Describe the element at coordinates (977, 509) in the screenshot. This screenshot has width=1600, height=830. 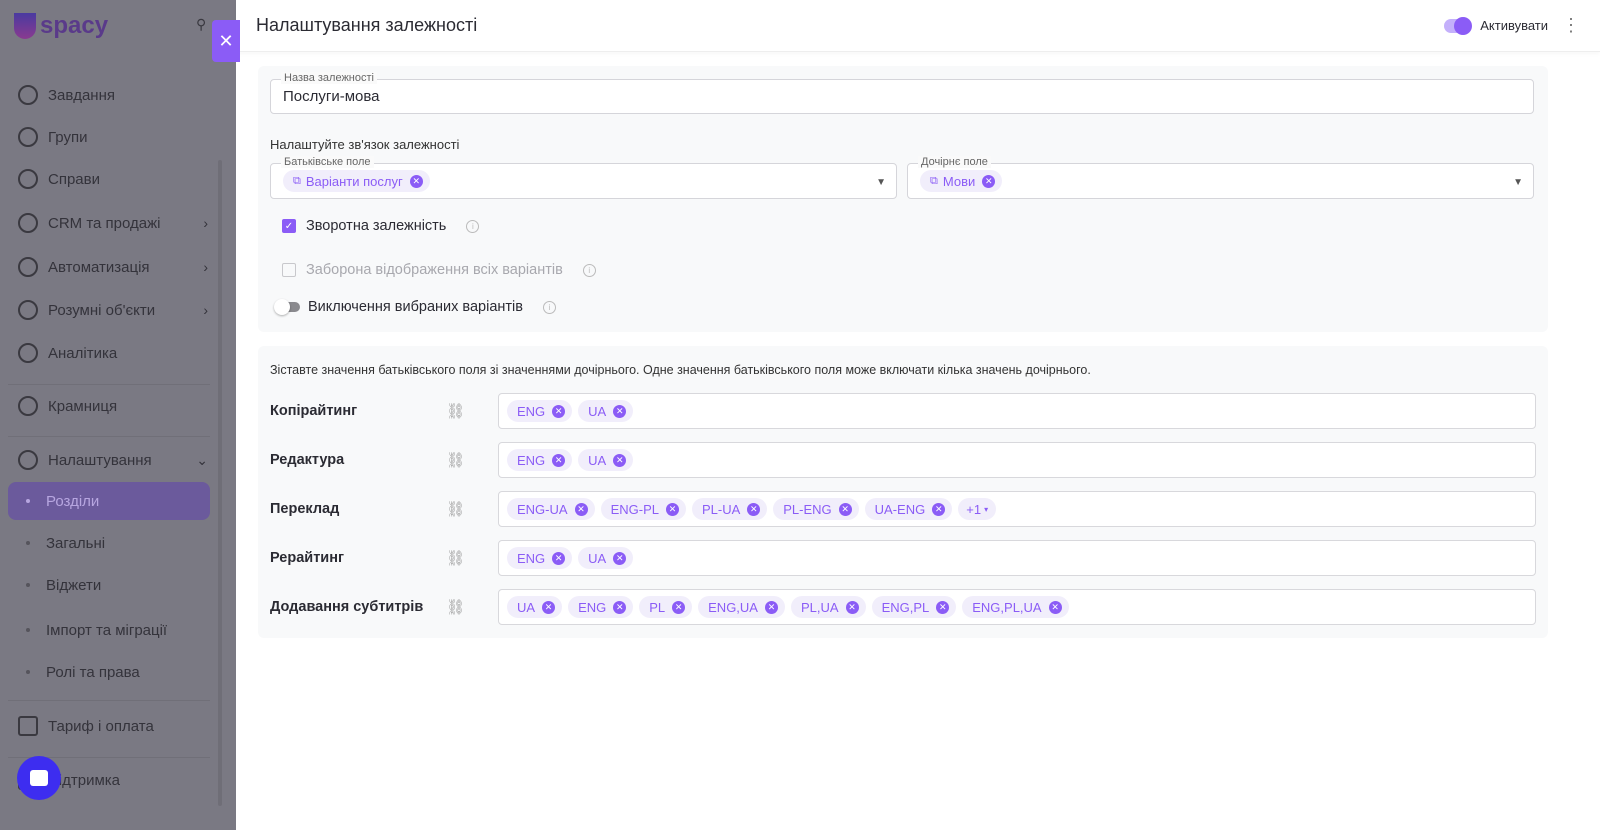
I see `more-values-chip: +1 ▾` at that location.